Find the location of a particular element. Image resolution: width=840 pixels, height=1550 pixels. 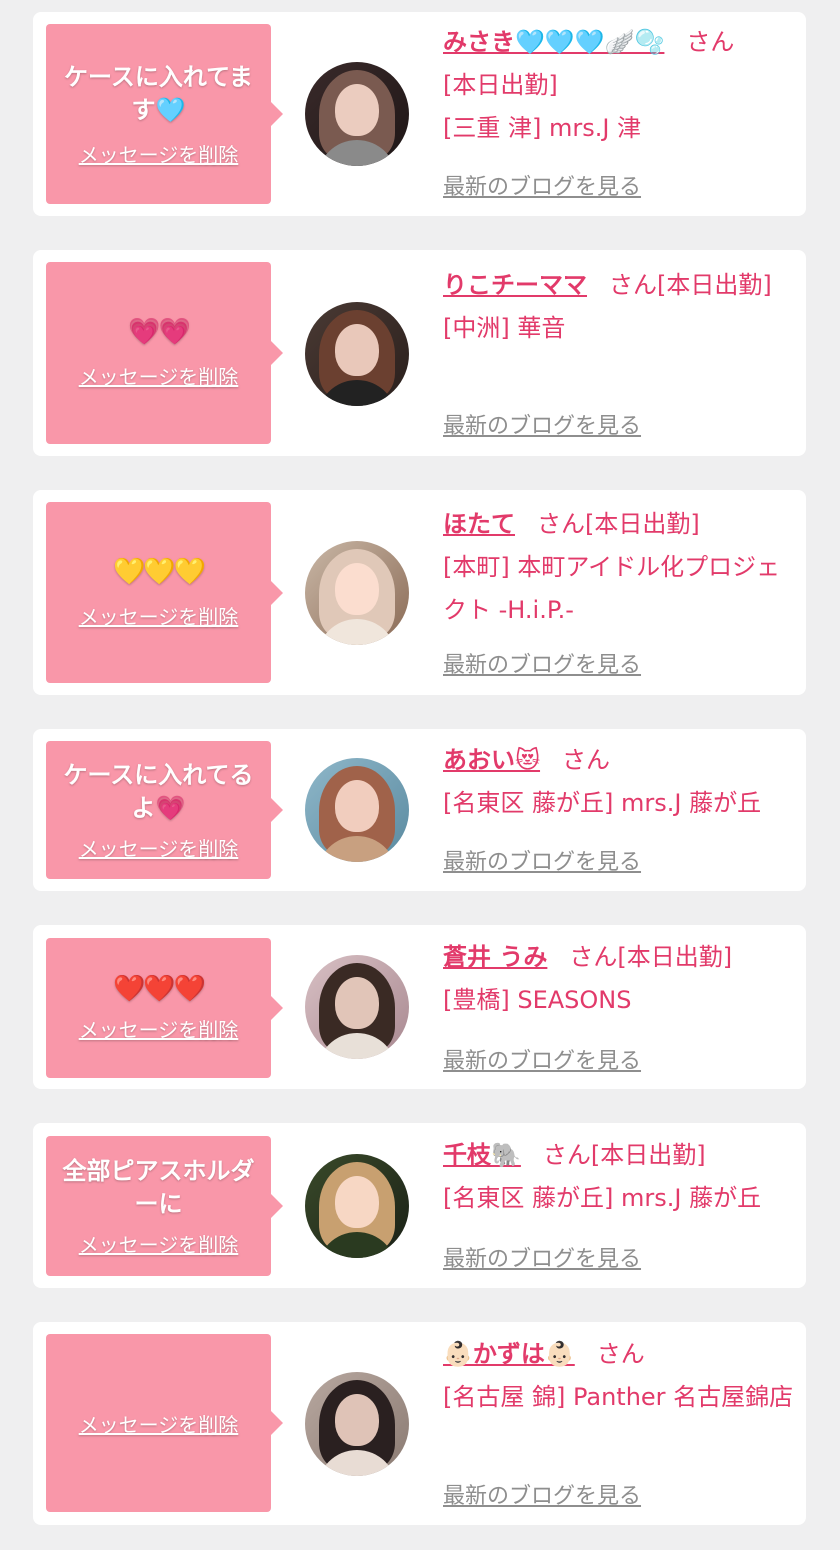

message-bubble: ケースに入れてるよ💗 メッセージを削除 is located at coordinates (164, 810).